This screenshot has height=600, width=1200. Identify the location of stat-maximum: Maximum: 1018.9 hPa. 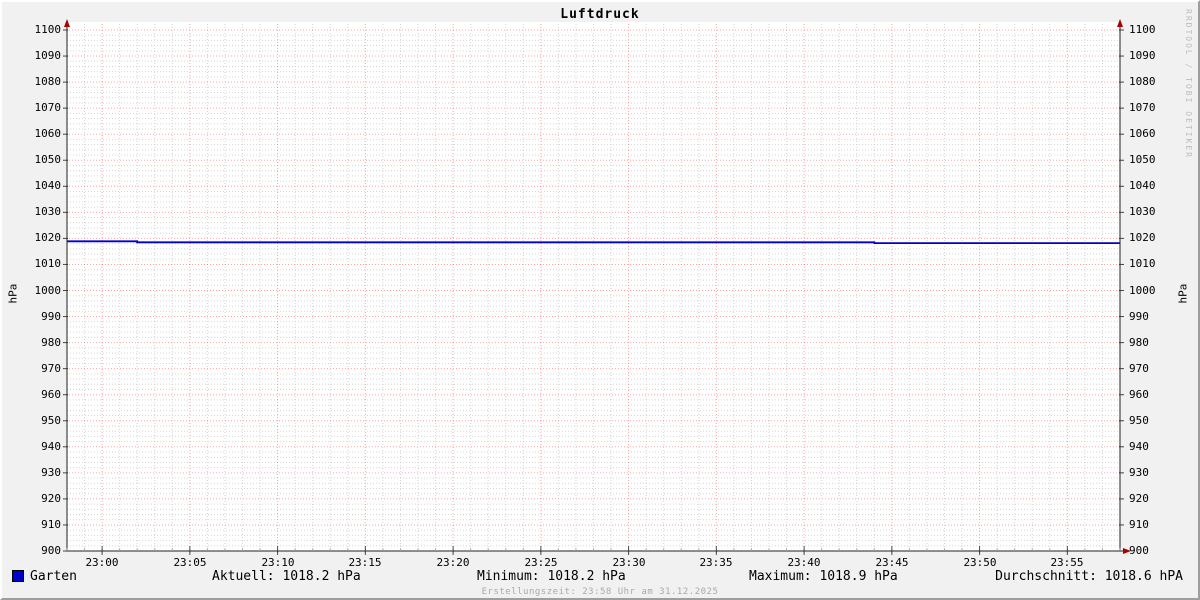
(823, 576).